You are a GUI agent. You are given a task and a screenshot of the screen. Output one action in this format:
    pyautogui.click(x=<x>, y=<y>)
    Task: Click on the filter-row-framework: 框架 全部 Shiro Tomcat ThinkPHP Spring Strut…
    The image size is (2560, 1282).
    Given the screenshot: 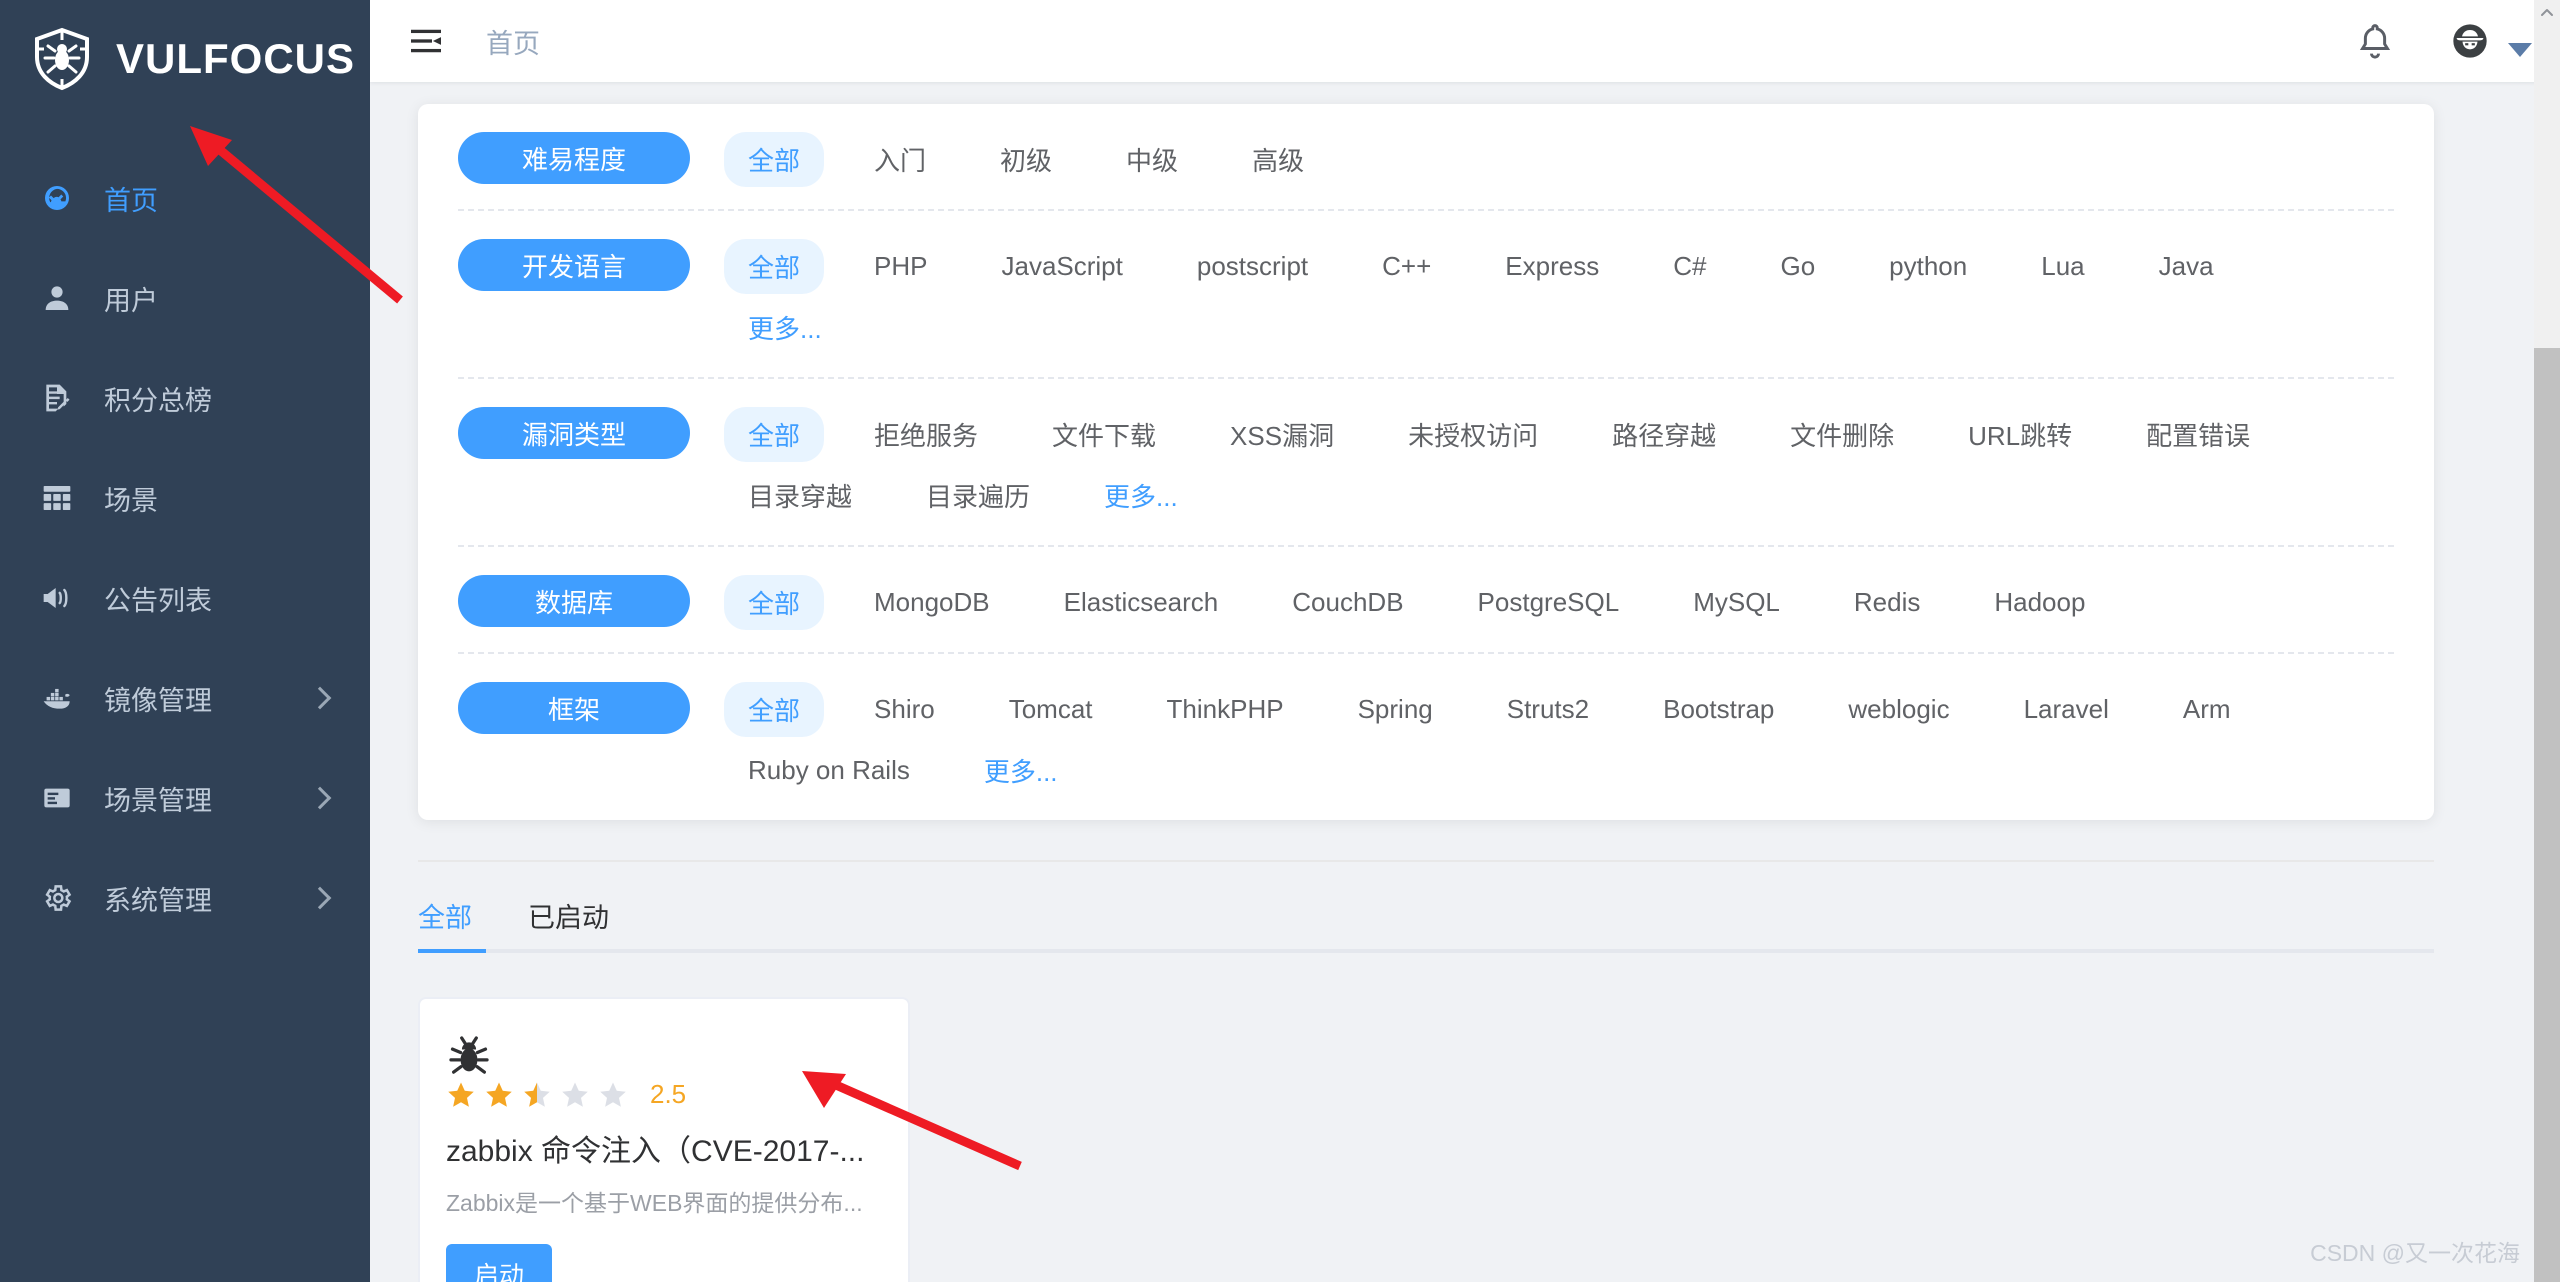 What is the action you would take?
    pyautogui.click(x=1426, y=737)
    